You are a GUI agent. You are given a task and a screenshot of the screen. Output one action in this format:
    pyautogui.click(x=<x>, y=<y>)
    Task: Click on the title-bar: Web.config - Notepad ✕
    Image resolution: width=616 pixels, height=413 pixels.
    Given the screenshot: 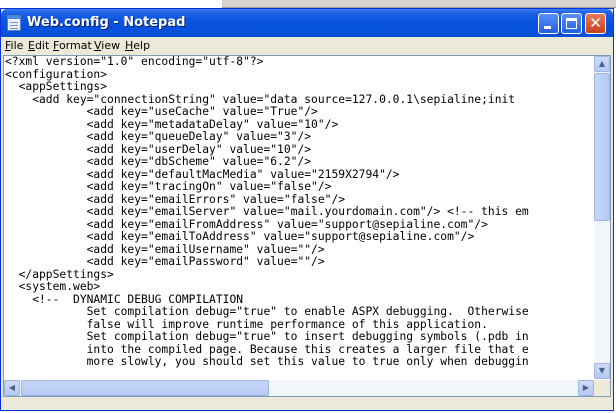 What is the action you would take?
    pyautogui.click(x=307, y=23)
    